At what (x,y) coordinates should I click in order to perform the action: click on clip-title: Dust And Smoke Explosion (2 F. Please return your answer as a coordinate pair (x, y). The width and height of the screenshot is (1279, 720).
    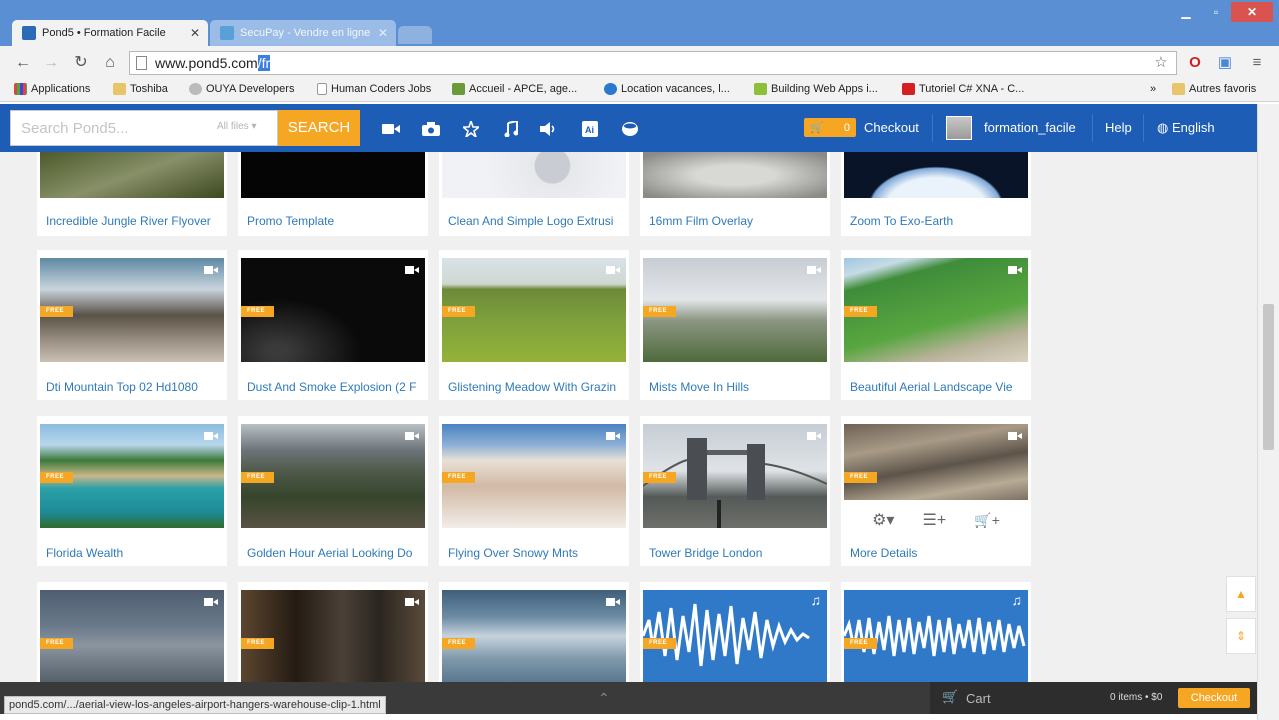
    Looking at the image, I should click on (334, 387).